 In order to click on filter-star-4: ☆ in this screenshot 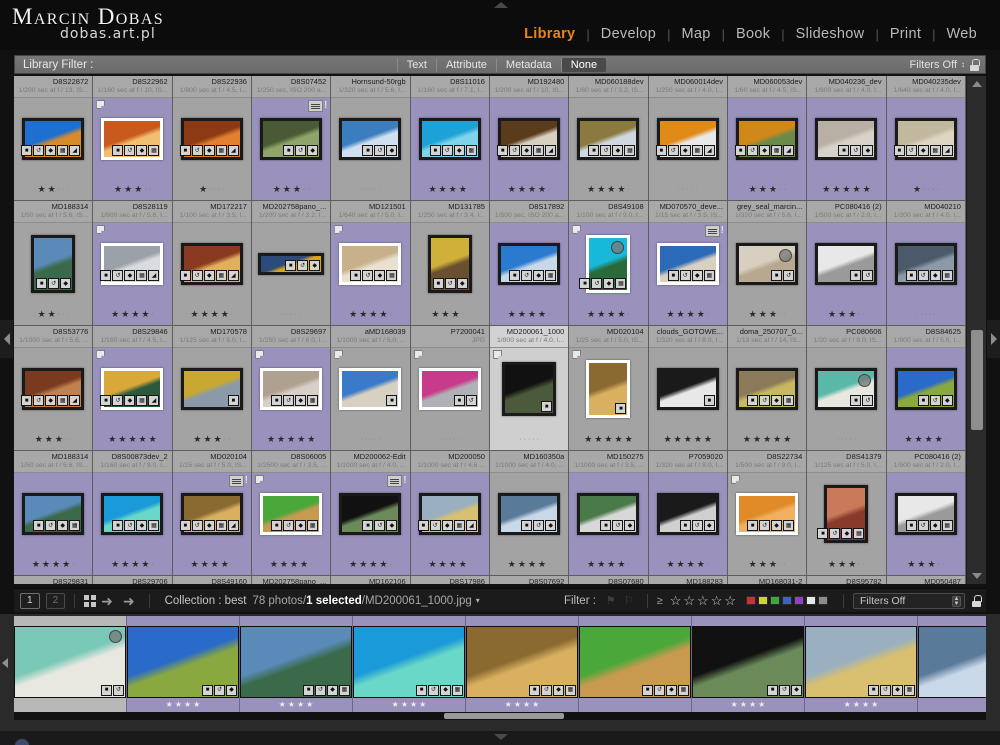, I will do `click(717, 601)`.